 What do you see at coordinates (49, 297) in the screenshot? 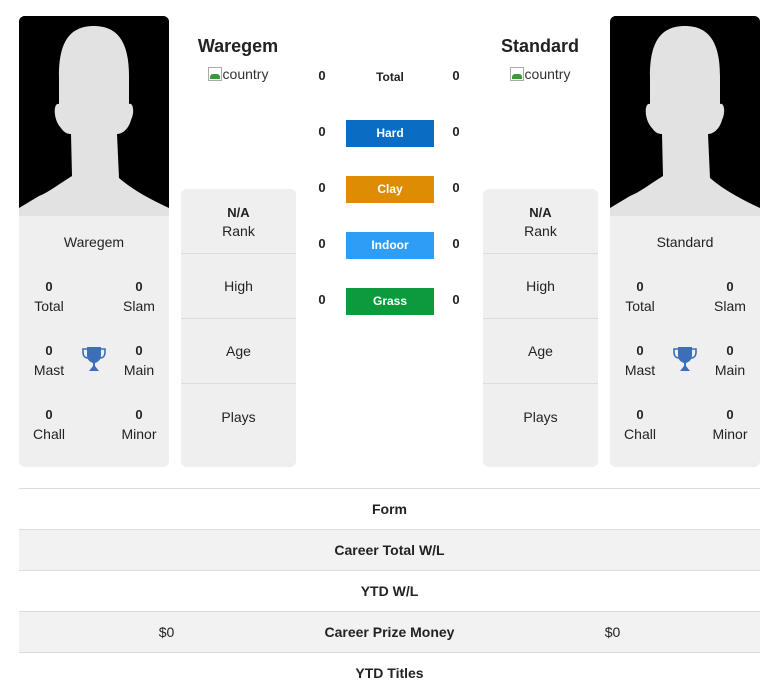
I see `left-stat-total: 0 Total` at bounding box center [49, 297].